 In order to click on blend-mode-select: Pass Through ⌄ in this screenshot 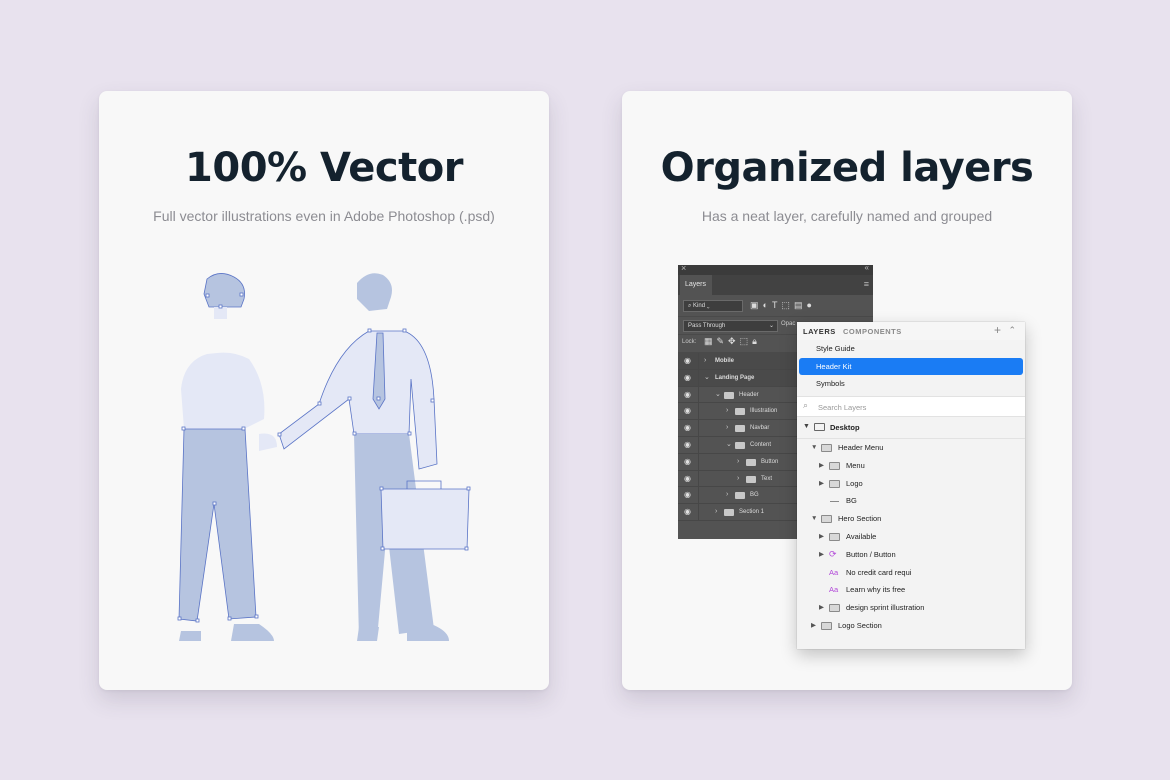, I will do `click(730, 326)`.